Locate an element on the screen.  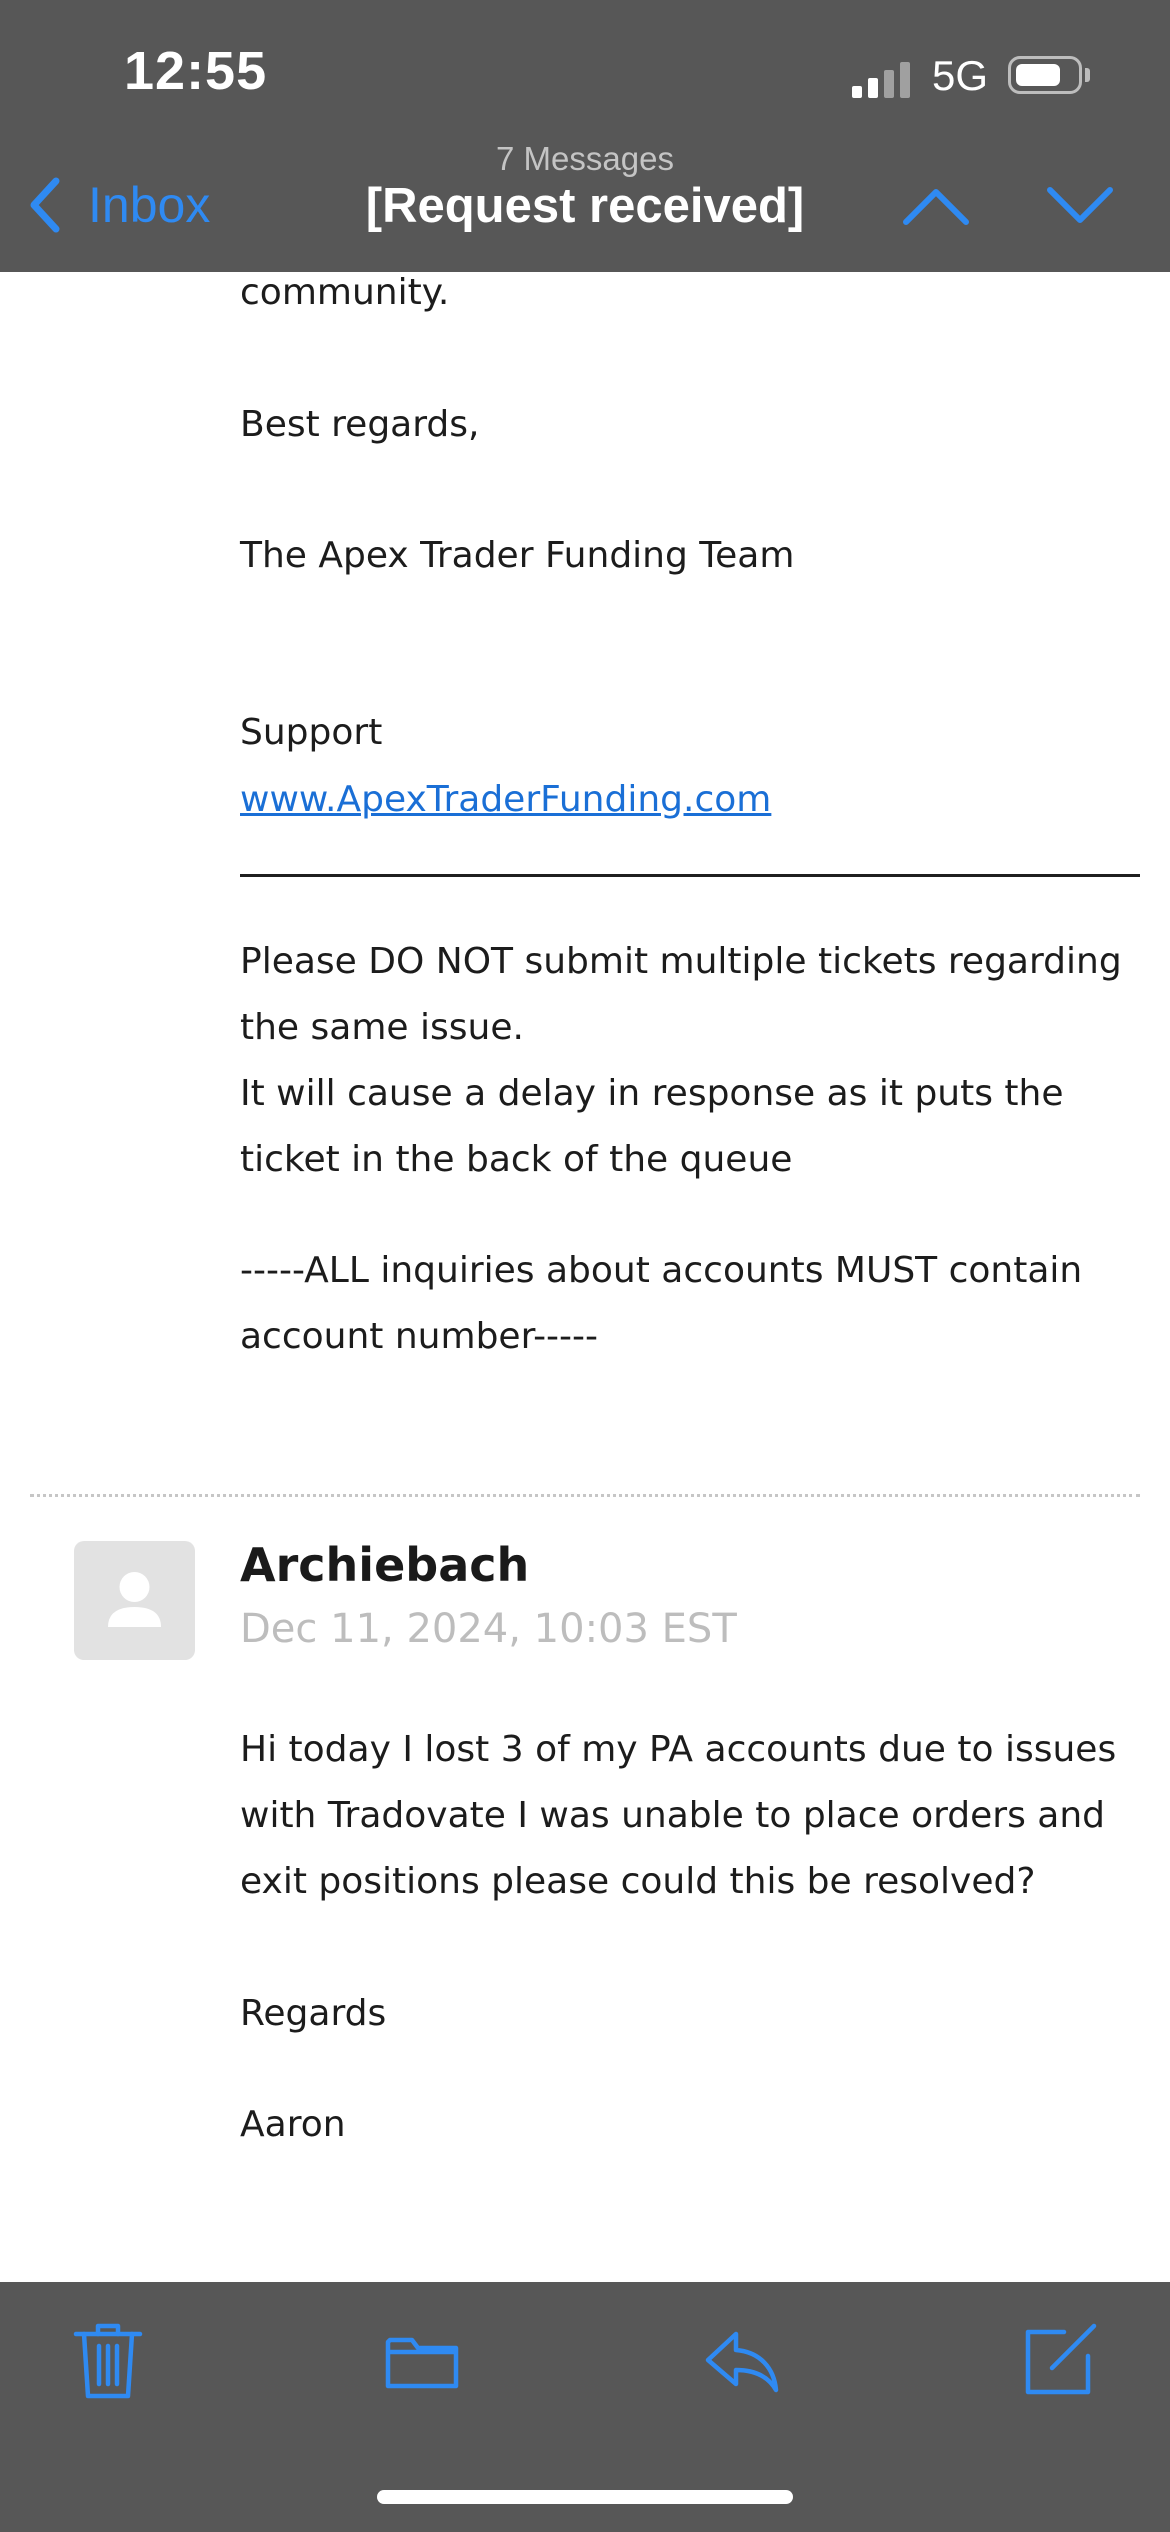
notice-line: ticket in the back of the queue is located at coordinates (516, 1159).